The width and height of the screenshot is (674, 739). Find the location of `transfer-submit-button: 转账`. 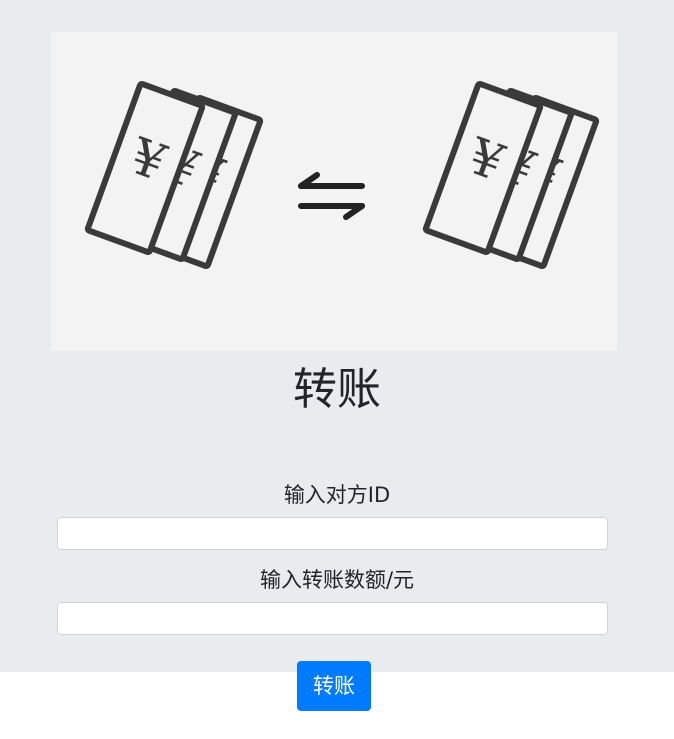

transfer-submit-button: 转账 is located at coordinates (334, 686).